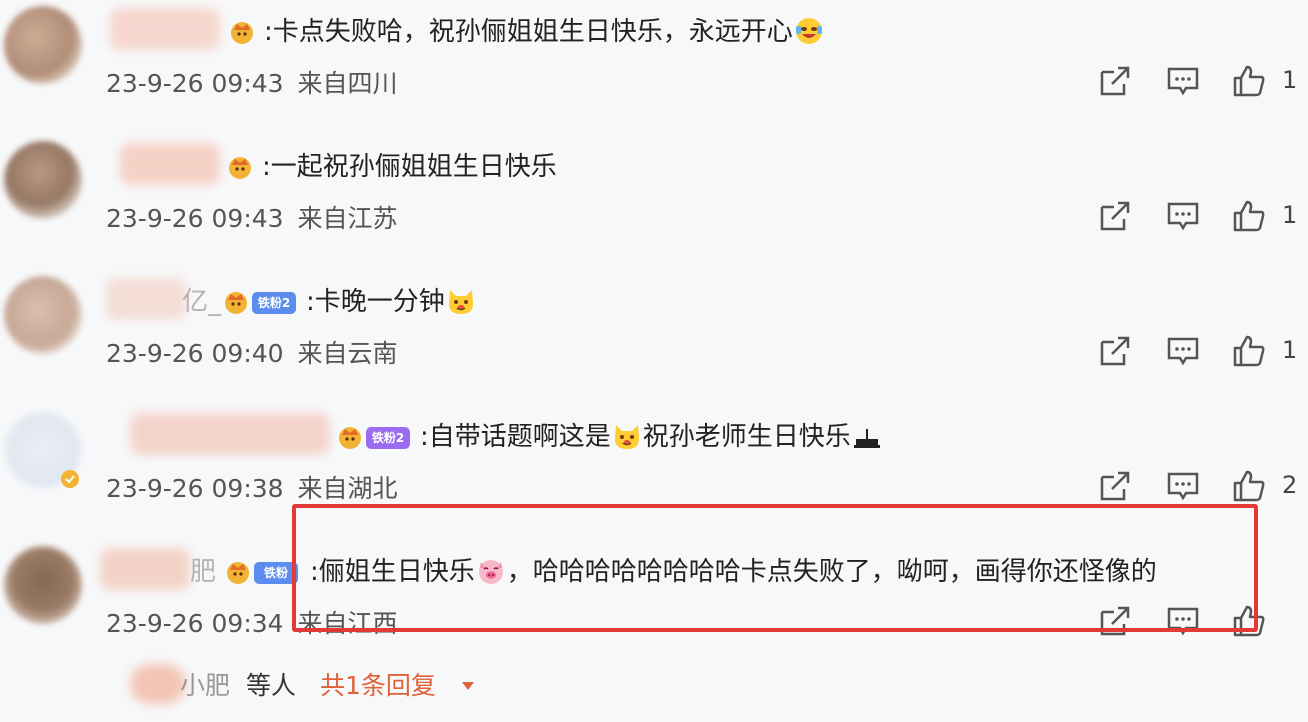  What do you see at coordinates (1290, 485) in the screenshot?
I see `like-count: 2` at bounding box center [1290, 485].